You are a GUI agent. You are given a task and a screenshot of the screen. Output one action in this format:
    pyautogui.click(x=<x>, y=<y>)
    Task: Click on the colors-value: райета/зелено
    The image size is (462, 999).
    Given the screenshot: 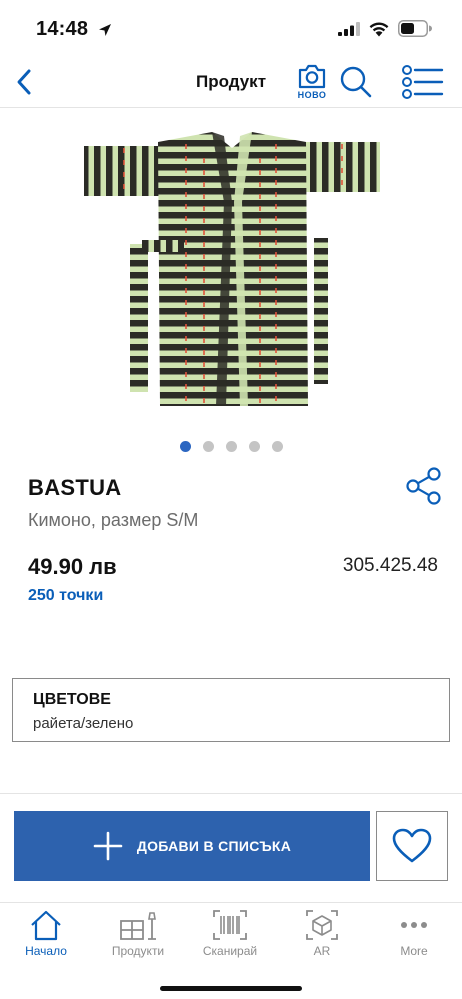 What is the action you would take?
    pyautogui.click(x=83, y=723)
    